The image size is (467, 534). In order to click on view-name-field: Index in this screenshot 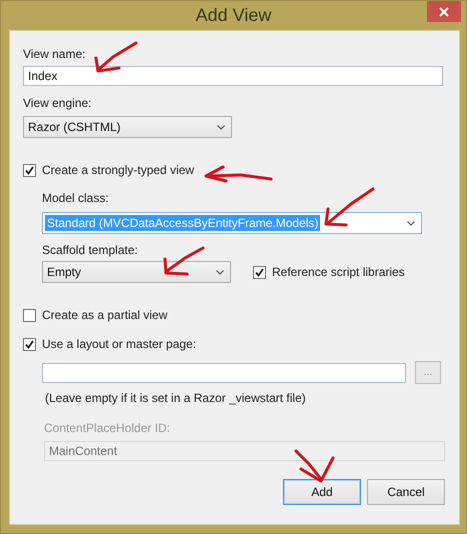, I will do `click(233, 76)`.